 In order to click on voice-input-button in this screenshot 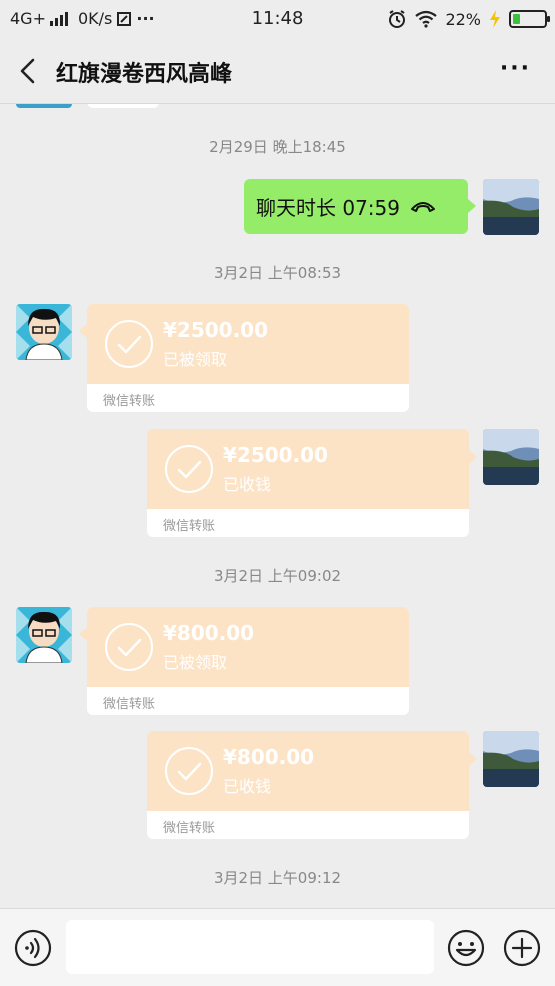, I will do `click(33, 948)`.